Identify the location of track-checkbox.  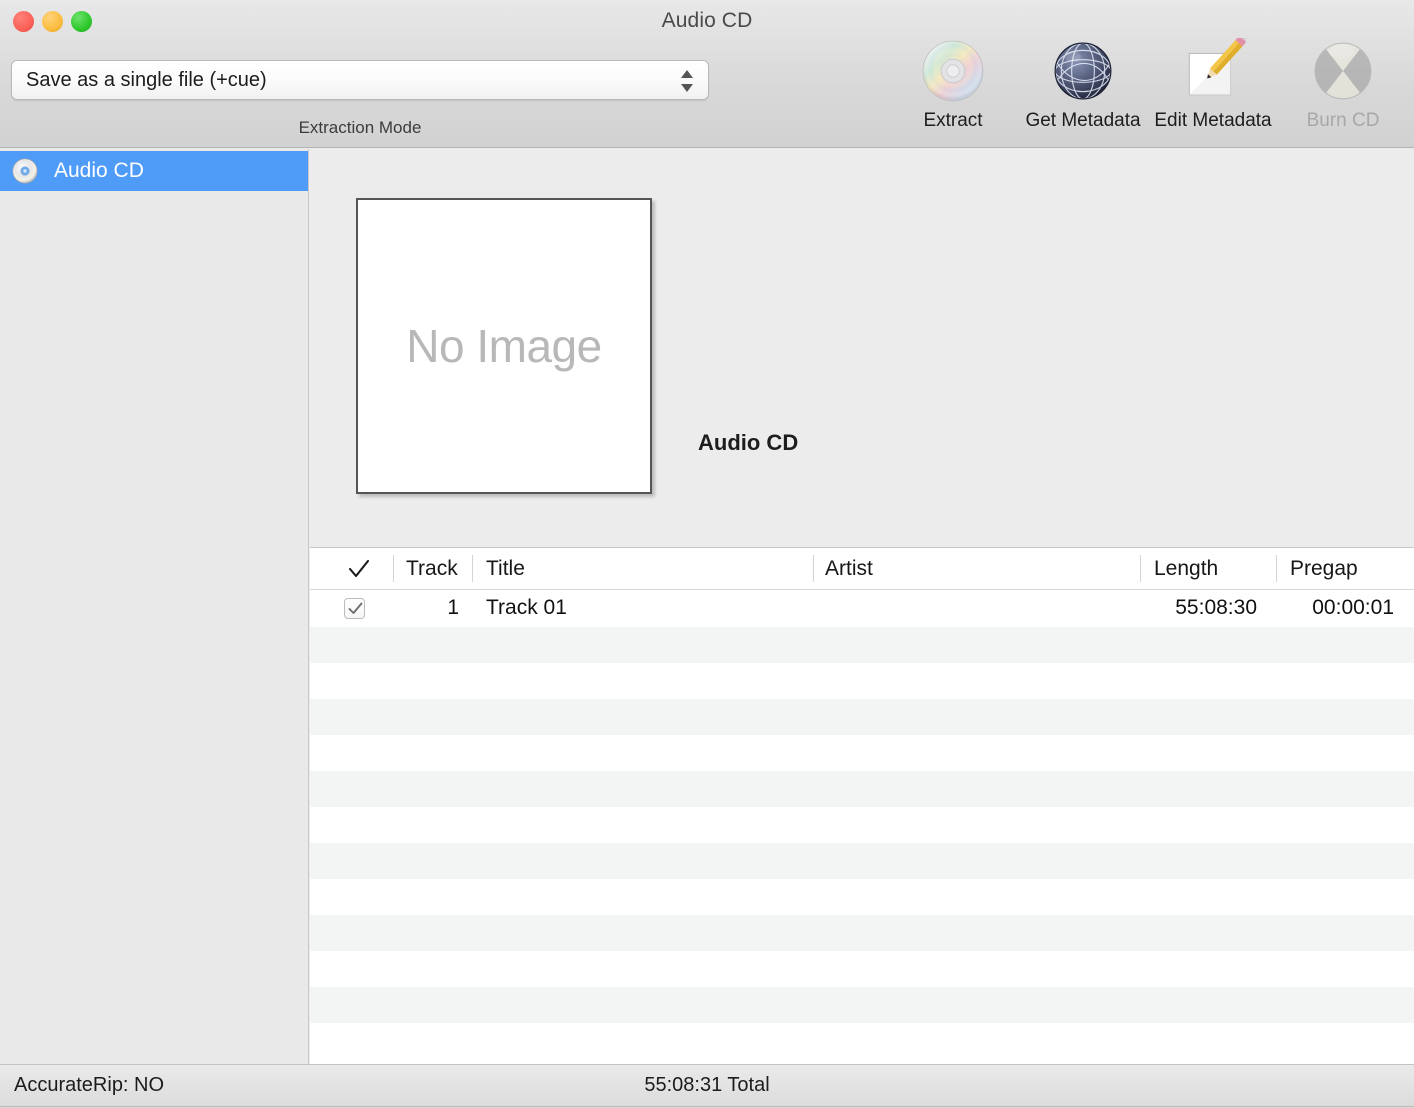
(354, 608).